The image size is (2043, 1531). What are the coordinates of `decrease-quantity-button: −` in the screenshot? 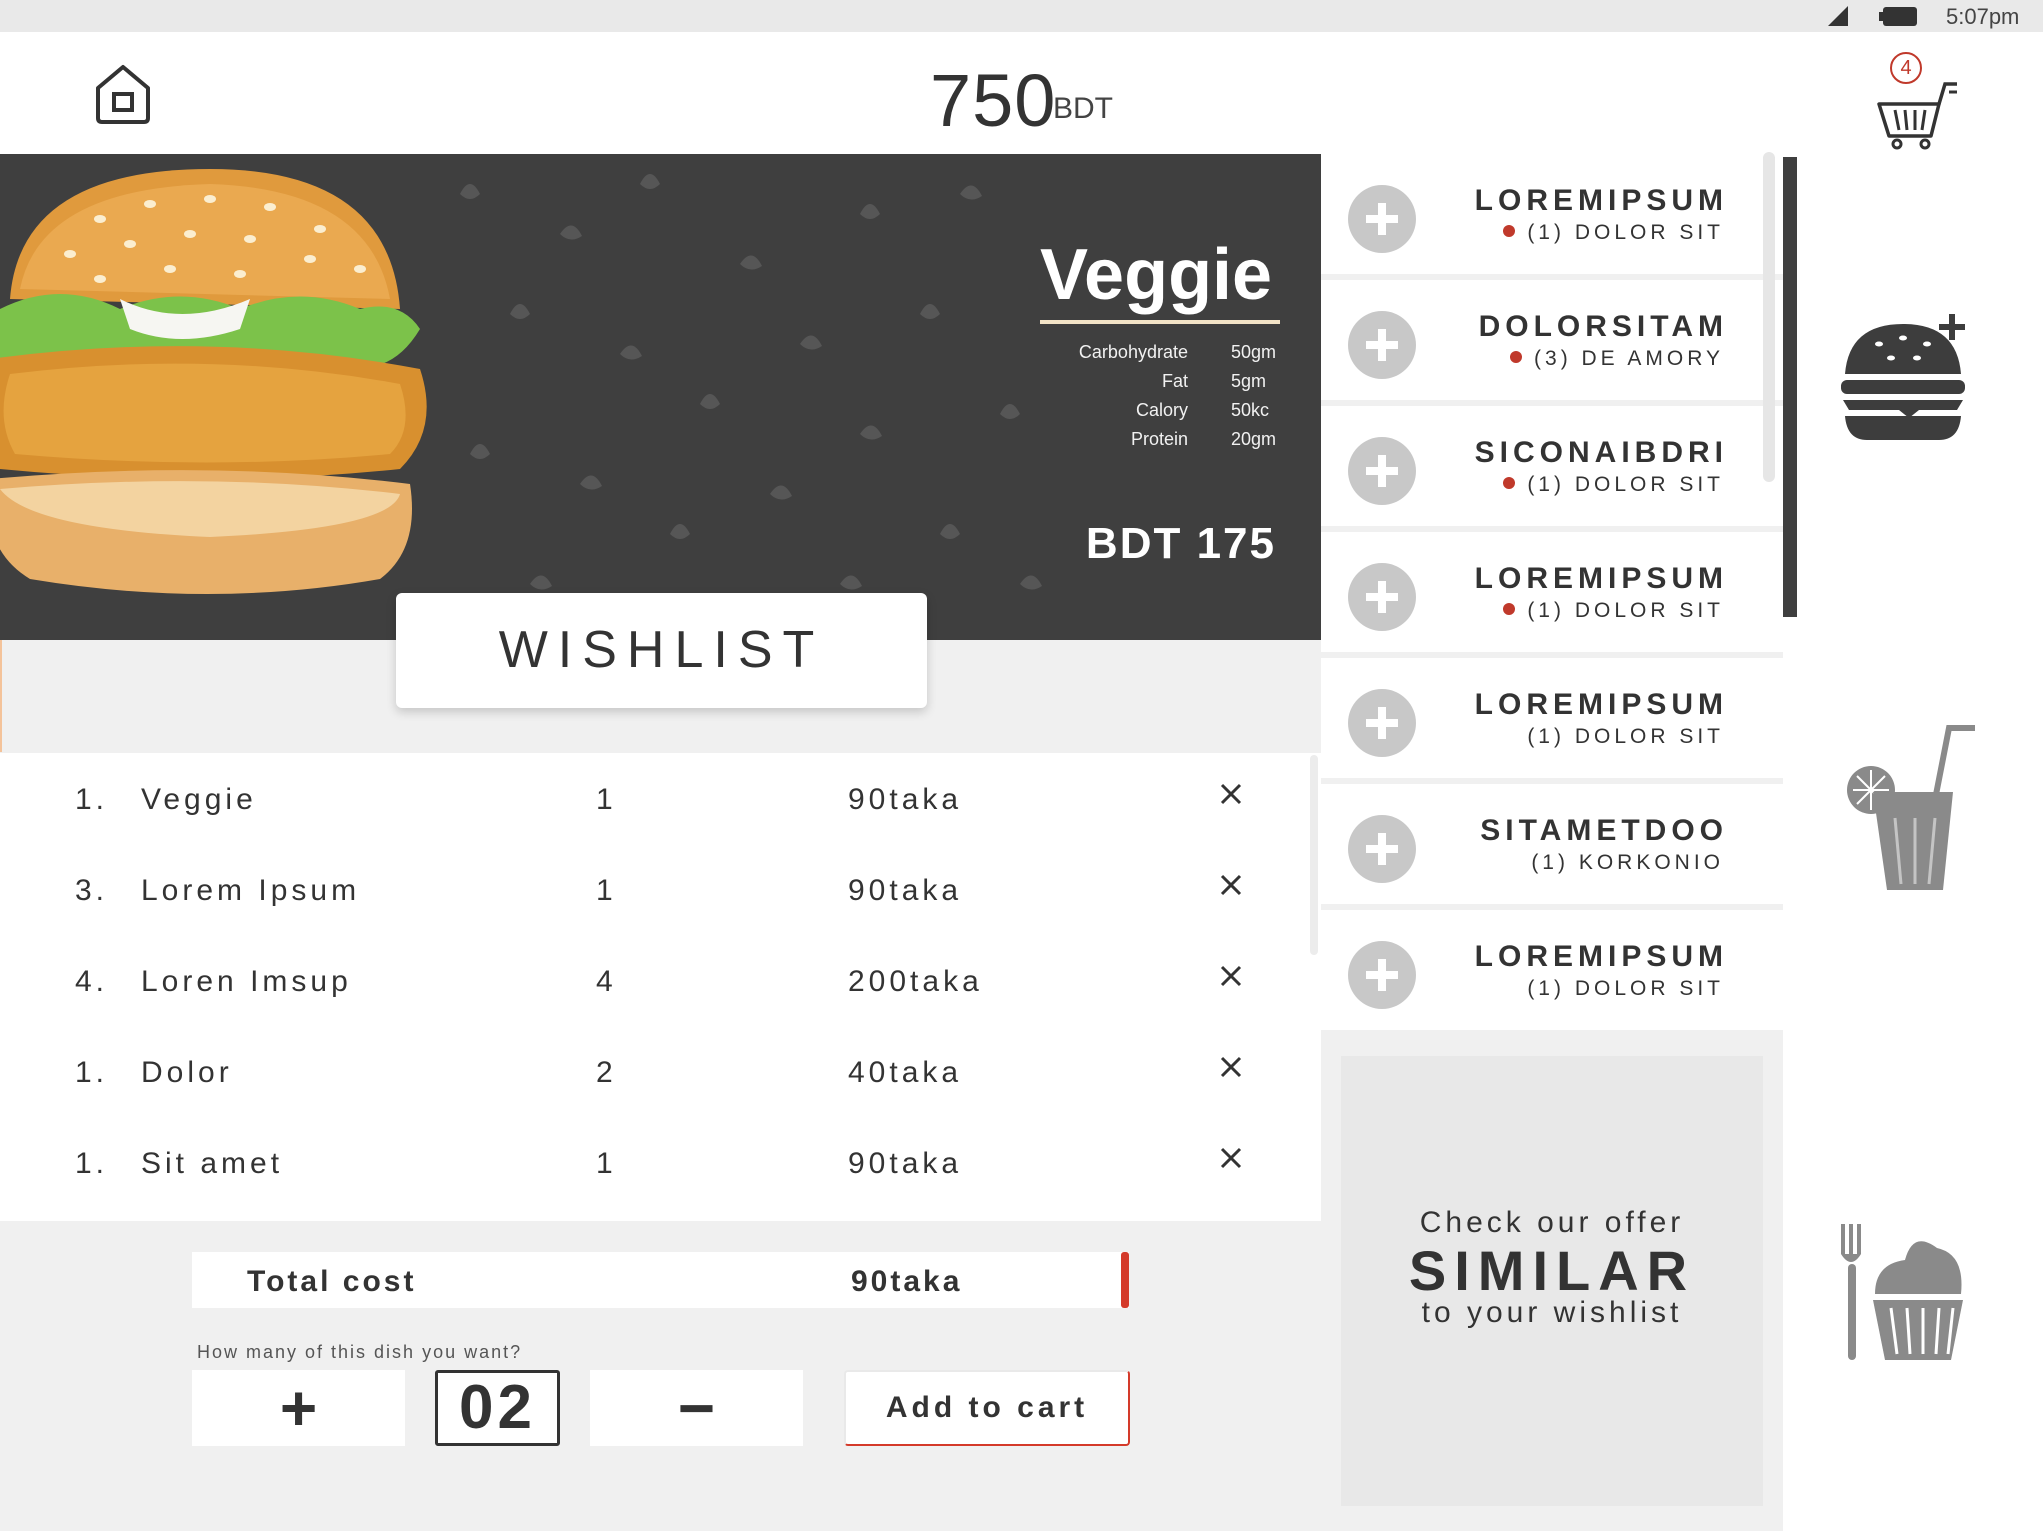 It's located at (696, 1408).